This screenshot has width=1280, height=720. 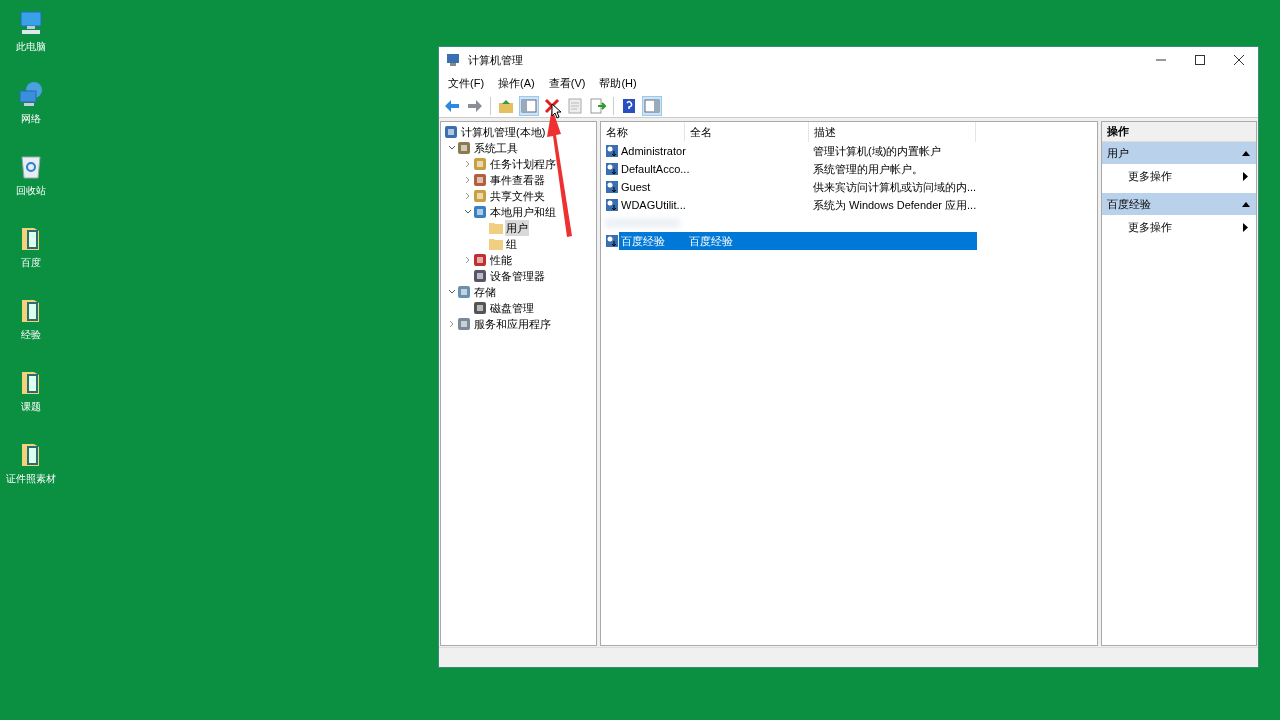 What do you see at coordinates (618, 83) in the screenshot?
I see `menu-item: 帮助(H)` at bounding box center [618, 83].